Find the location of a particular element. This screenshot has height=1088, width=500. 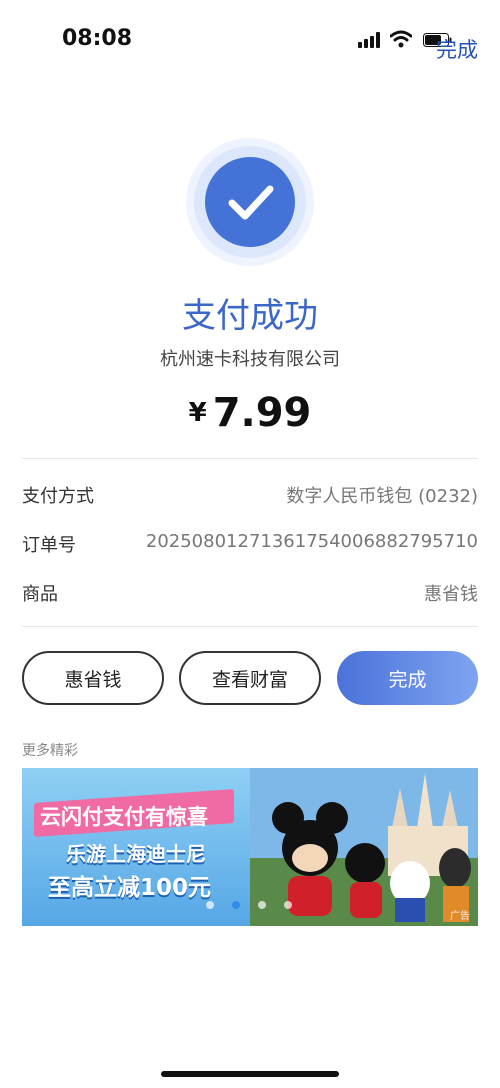

detail-label: 支付方式 is located at coordinates (58, 496).